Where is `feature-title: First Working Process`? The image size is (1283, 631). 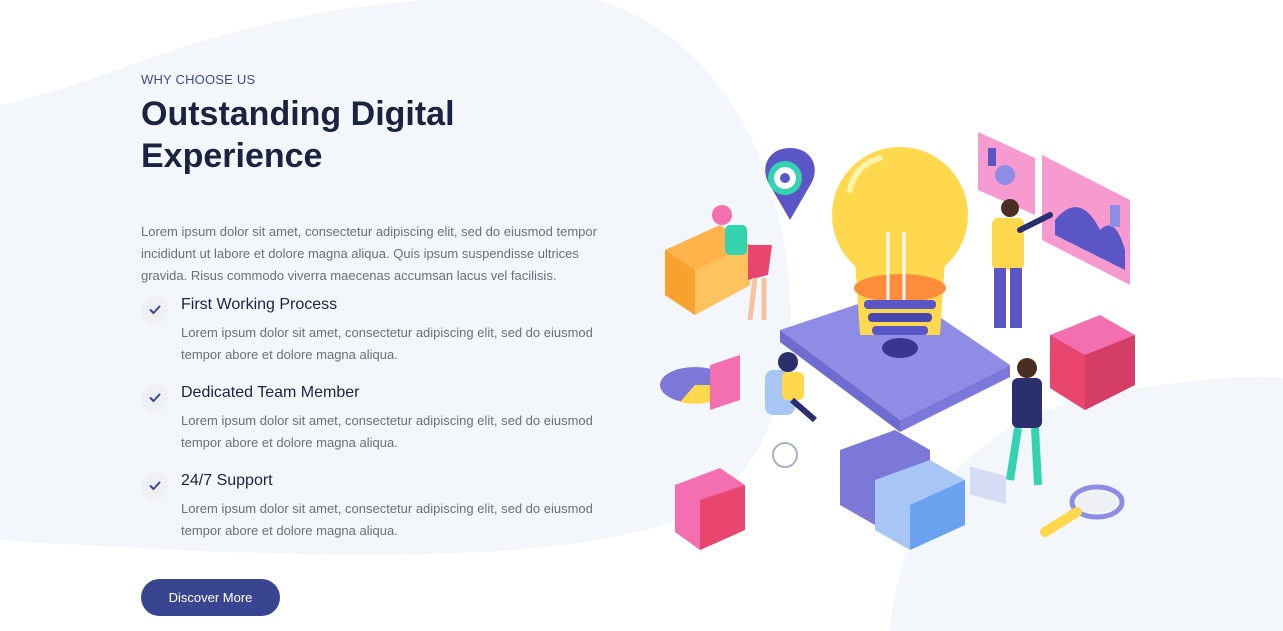
feature-title: First Working Process is located at coordinates (259, 304).